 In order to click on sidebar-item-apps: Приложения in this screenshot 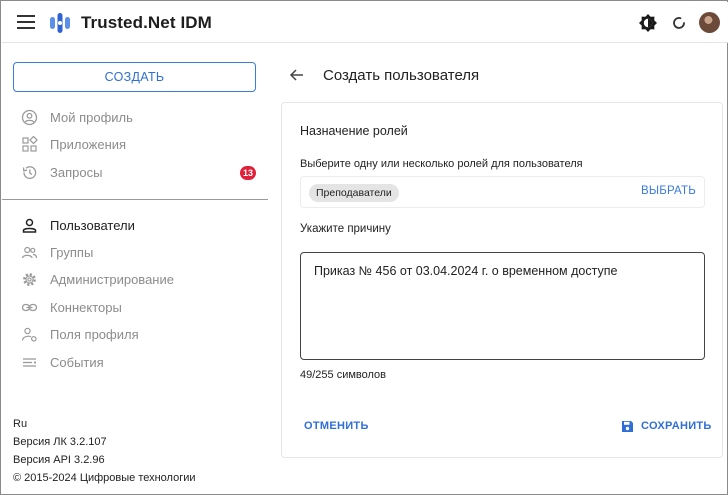, I will do `click(135, 145)`.